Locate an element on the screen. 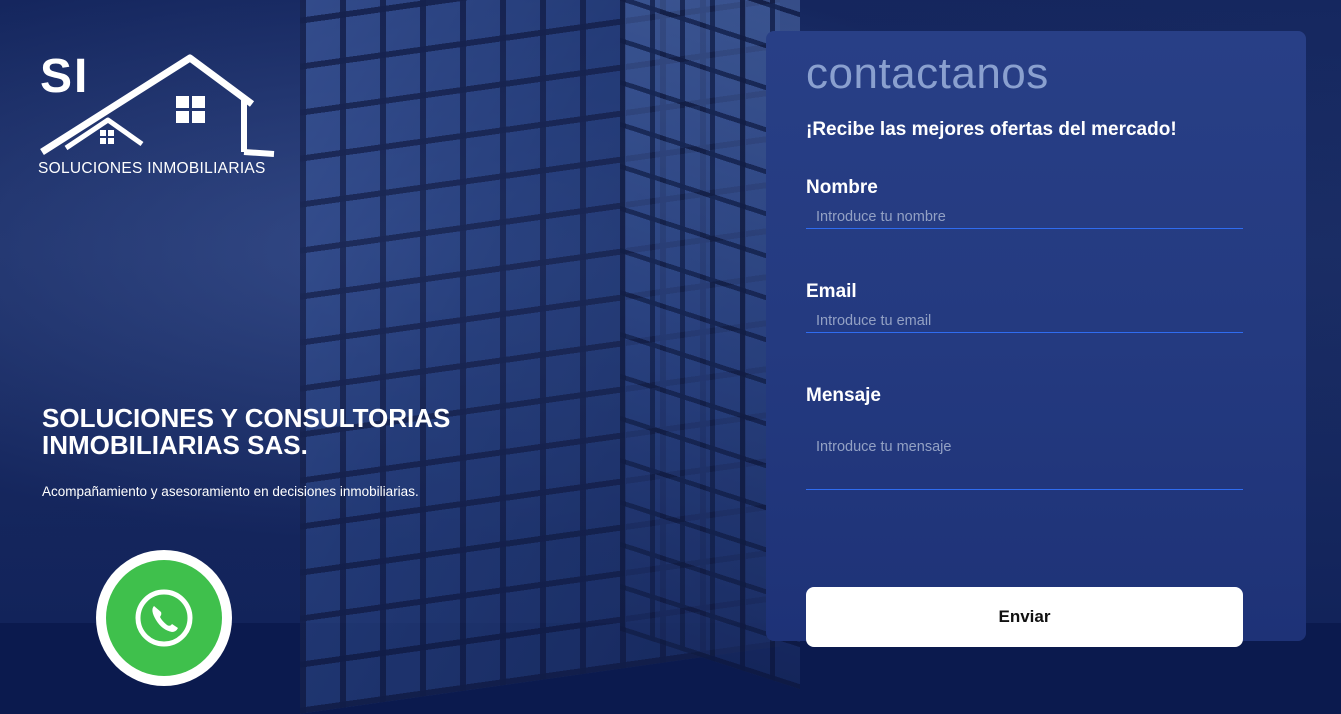  name-input is located at coordinates (1024, 217).